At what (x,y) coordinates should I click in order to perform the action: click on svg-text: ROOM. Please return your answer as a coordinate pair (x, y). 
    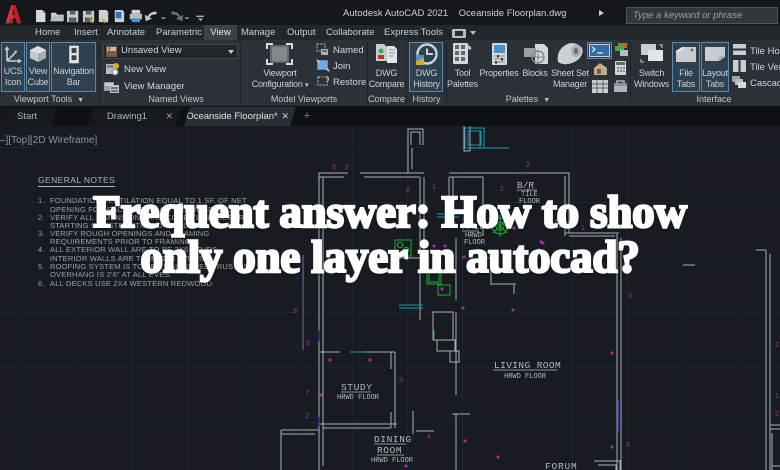
    Looking at the image, I should click on (389, 450).